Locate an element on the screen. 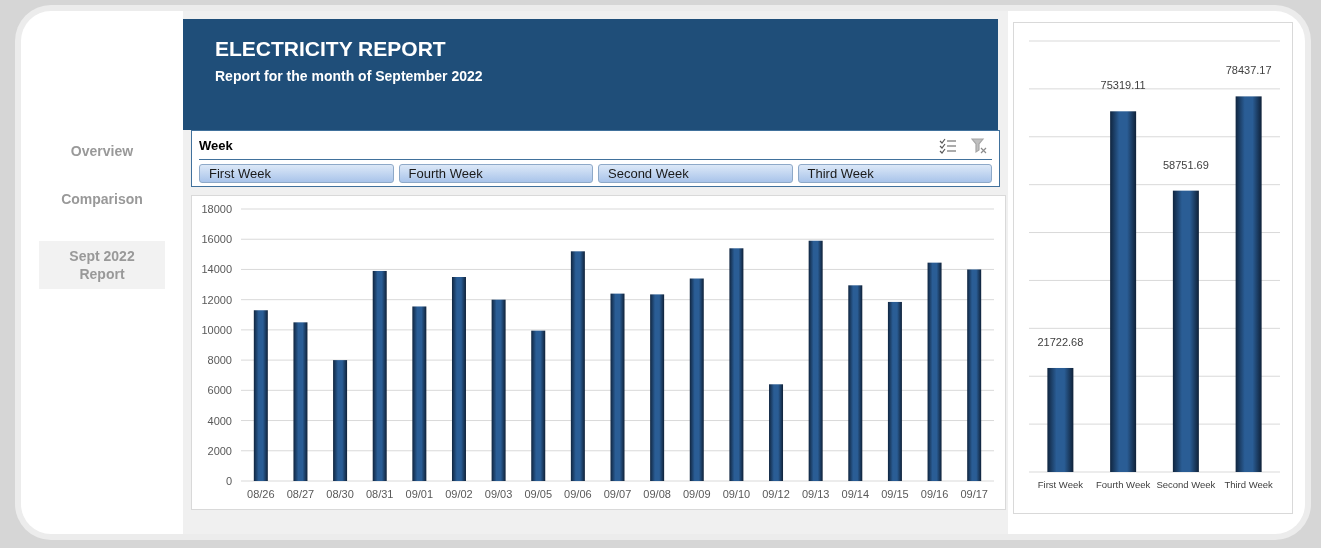 Image resolution: width=1321 pixels, height=548 pixels. slicer-item: Third Week is located at coordinates (894, 173).